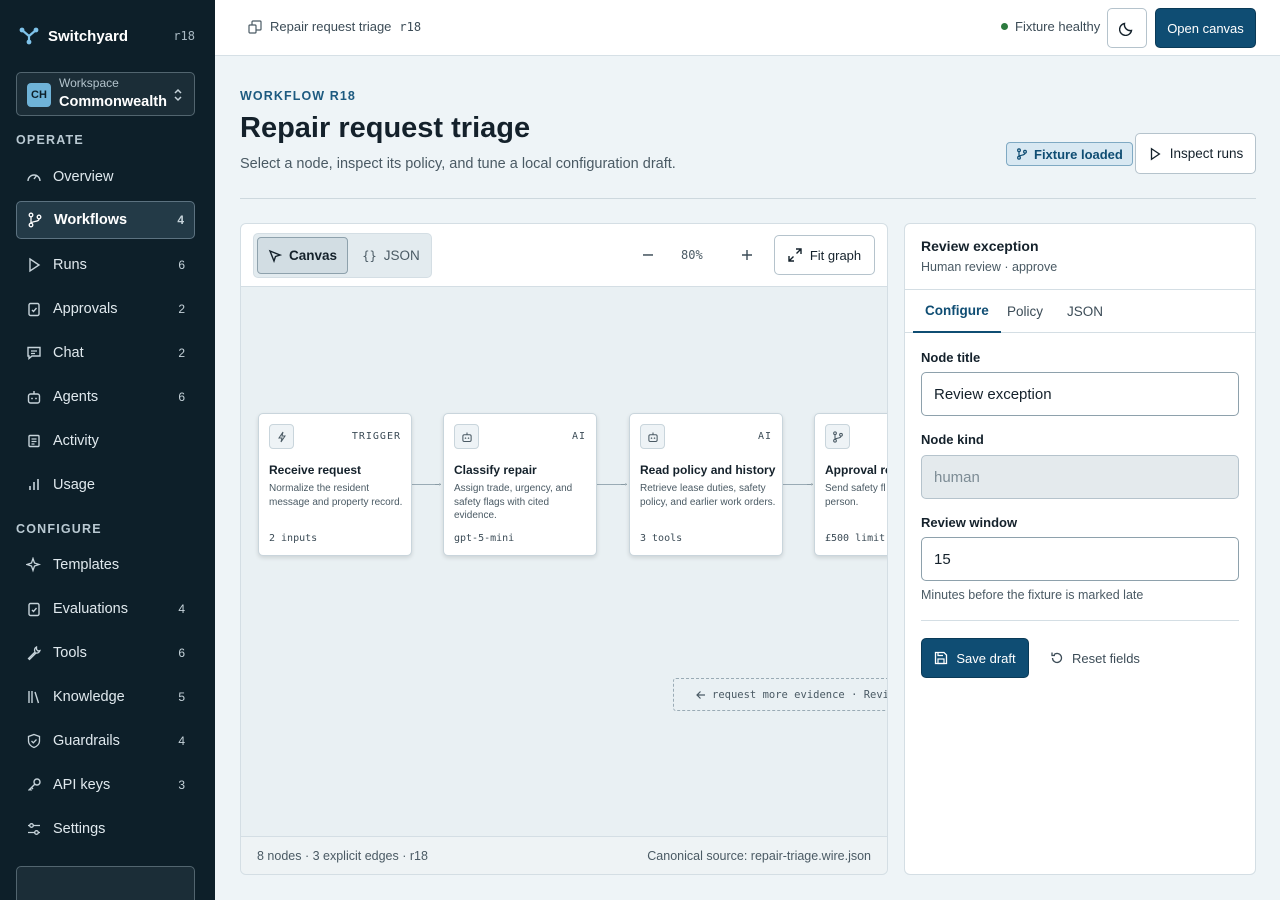 The width and height of the screenshot is (1280, 900). What do you see at coordinates (1025, 311) in the screenshot?
I see `tab-policy: Policy` at bounding box center [1025, 311].